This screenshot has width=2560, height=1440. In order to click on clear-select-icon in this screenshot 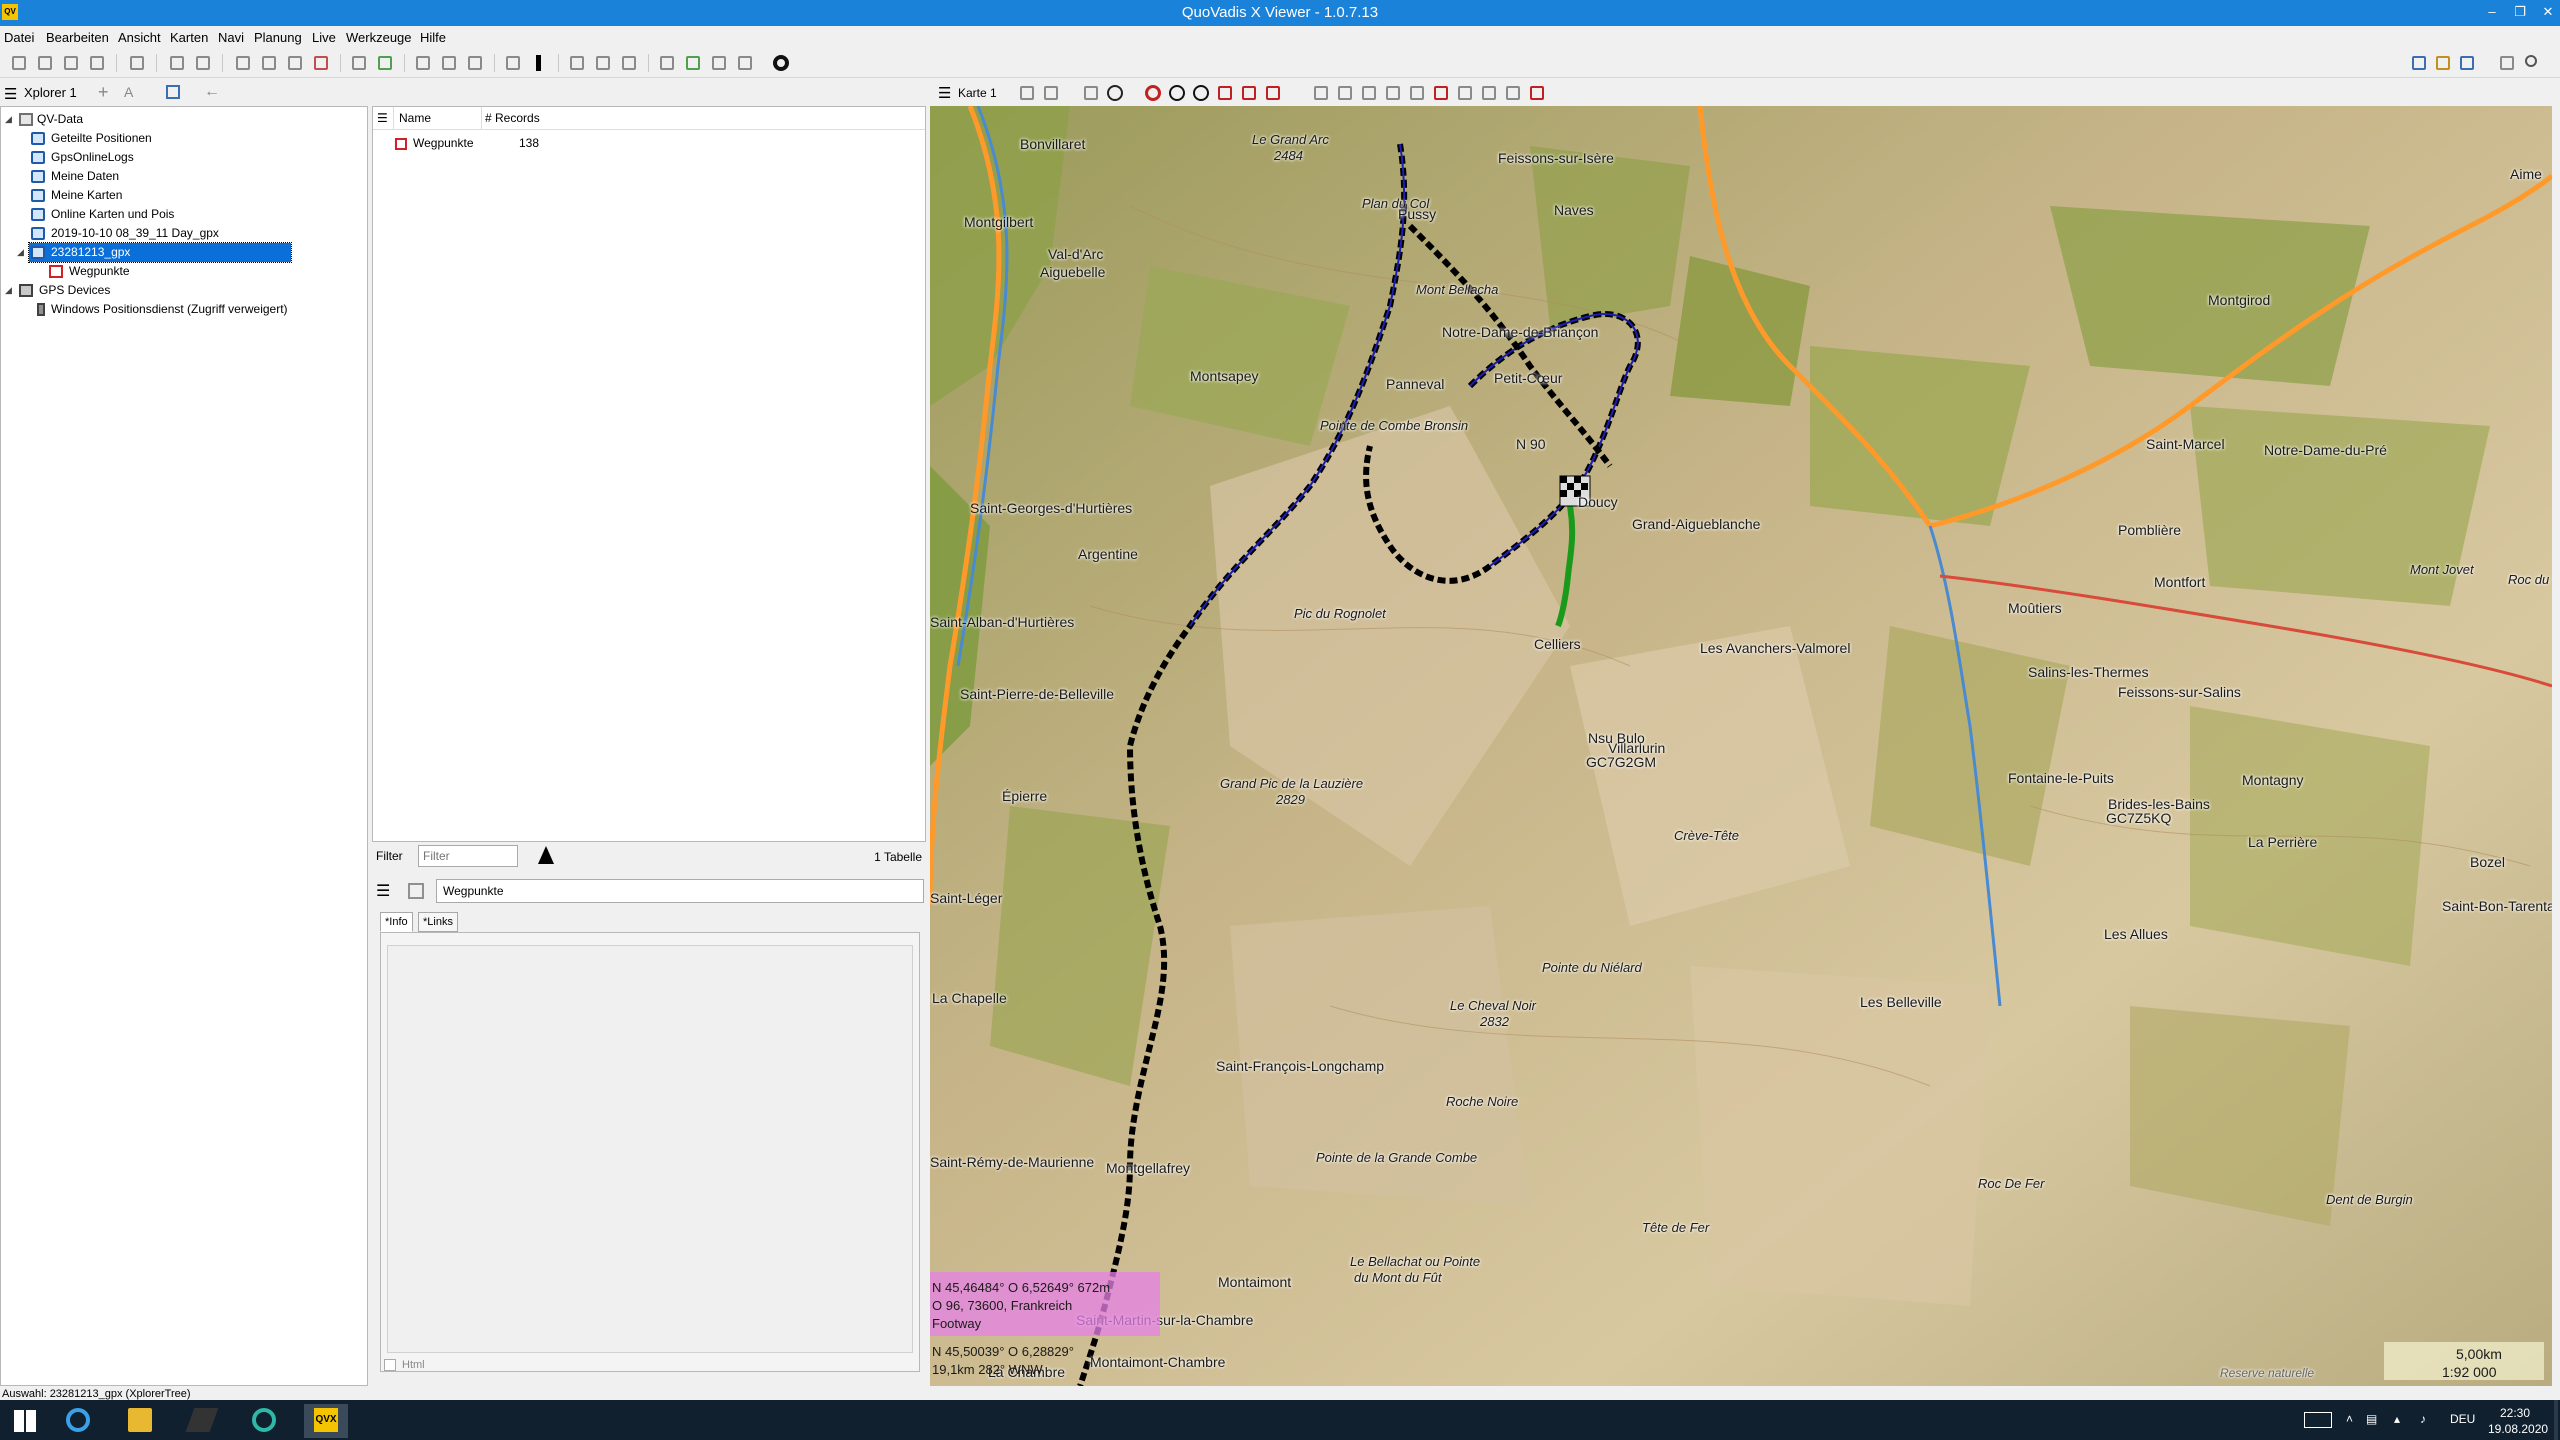, I will do `click(475, 63)`.